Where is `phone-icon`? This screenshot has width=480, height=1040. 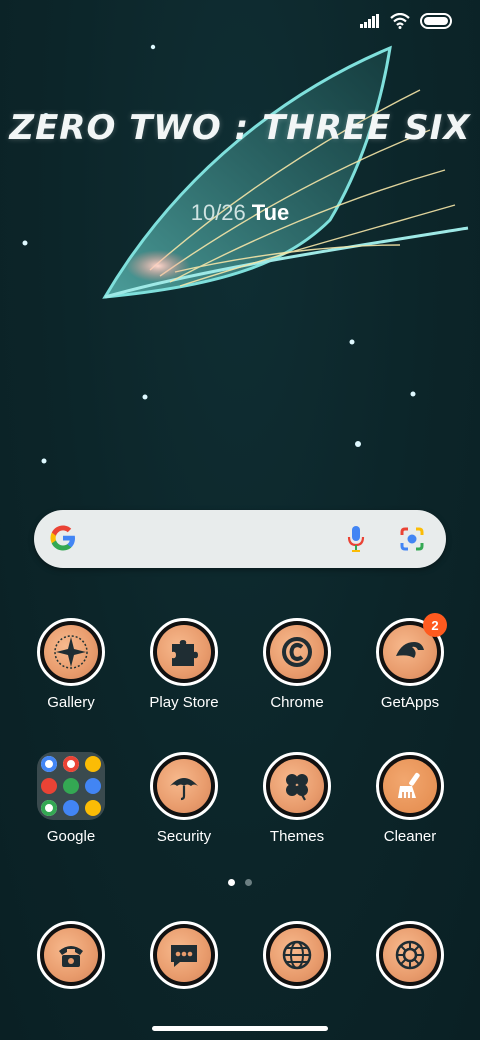 phone-icon is located at coordinates (71, 956).